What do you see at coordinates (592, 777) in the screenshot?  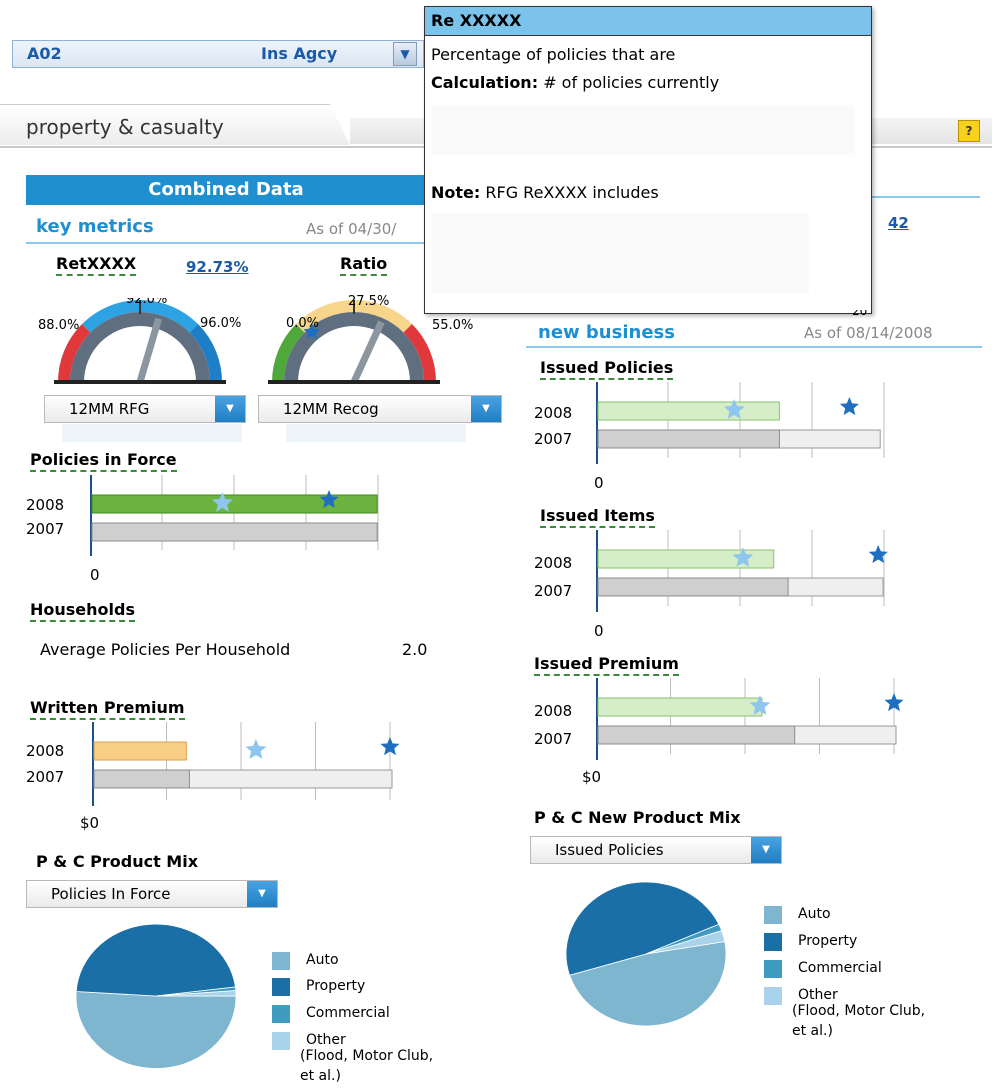 I see `iprem-axis-zero: $0` at bounding box center [592, 777].